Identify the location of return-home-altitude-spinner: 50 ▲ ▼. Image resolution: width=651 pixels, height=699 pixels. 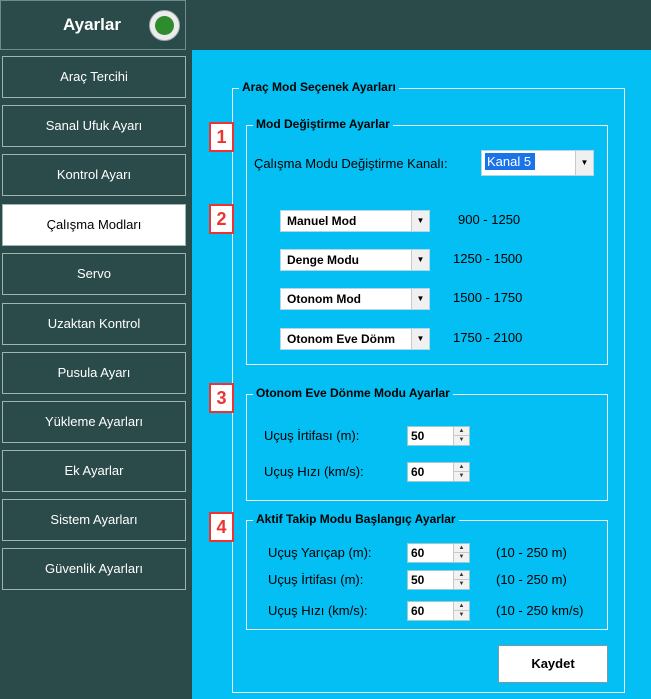
(438, 436).